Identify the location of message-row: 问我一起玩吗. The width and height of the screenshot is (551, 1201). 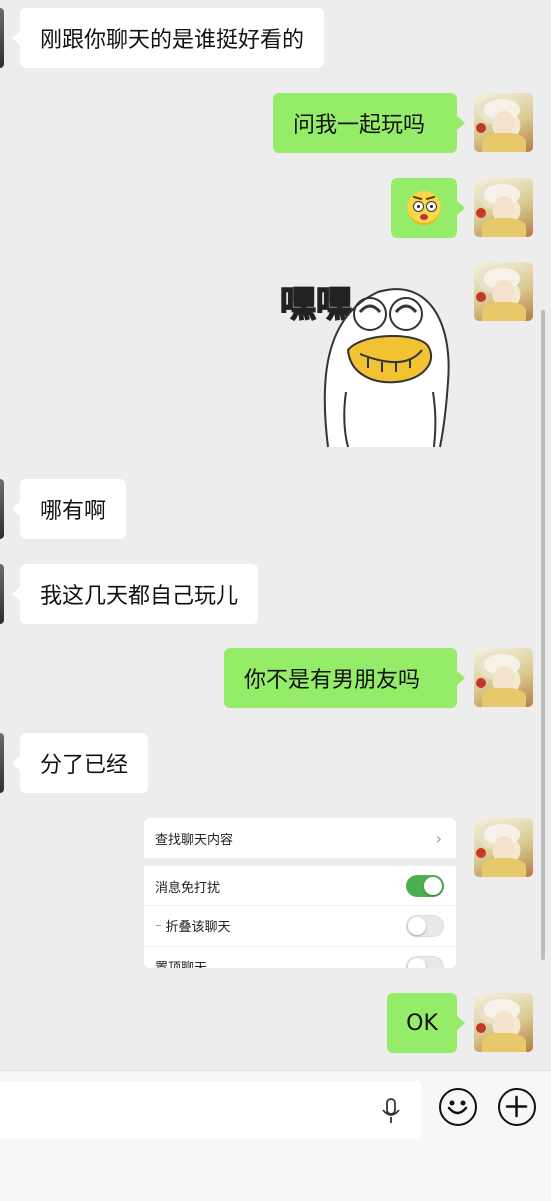
(275, 123).